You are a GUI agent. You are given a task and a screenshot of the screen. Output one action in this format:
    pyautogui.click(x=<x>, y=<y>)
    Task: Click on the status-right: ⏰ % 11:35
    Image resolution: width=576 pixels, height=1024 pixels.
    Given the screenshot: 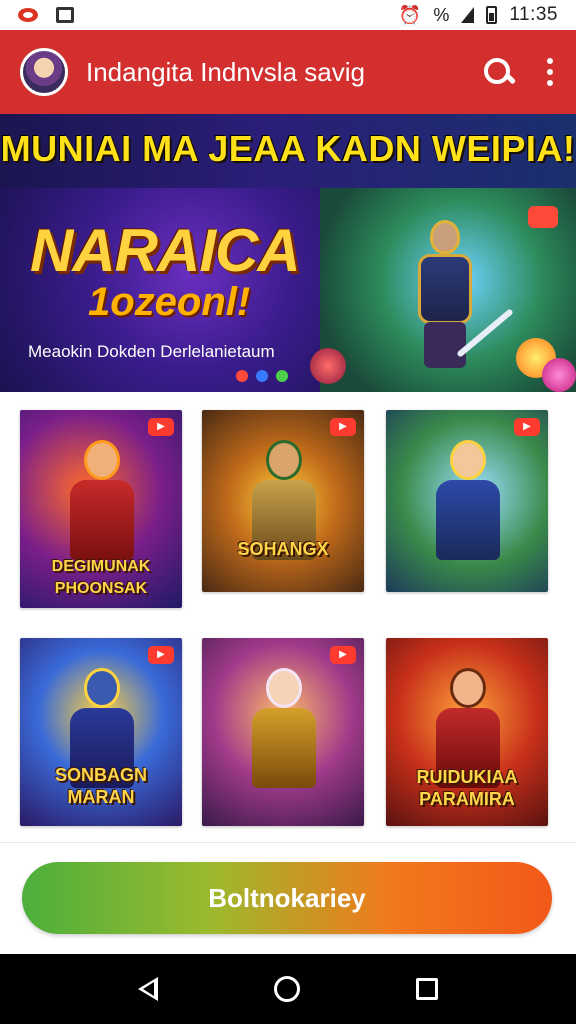 What is the action you would take?
    pyautogui.click(x=478, y=15)
    